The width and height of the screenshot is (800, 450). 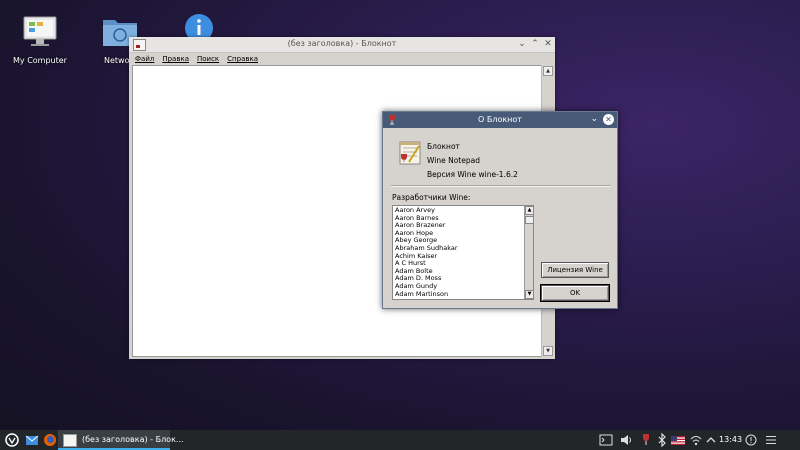 I want to click on firefox-icon, so click(x=50, y=440).